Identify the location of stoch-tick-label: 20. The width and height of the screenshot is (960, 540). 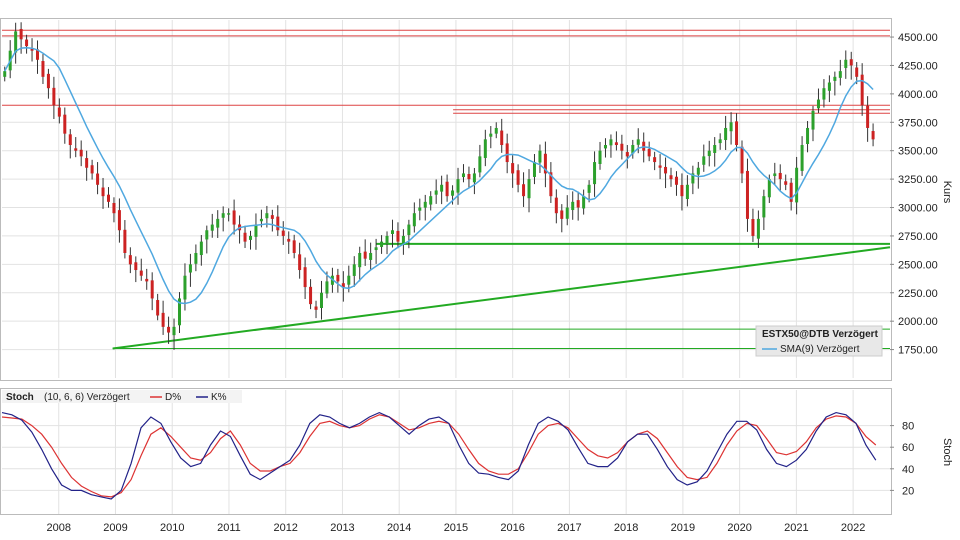
(908, 491).